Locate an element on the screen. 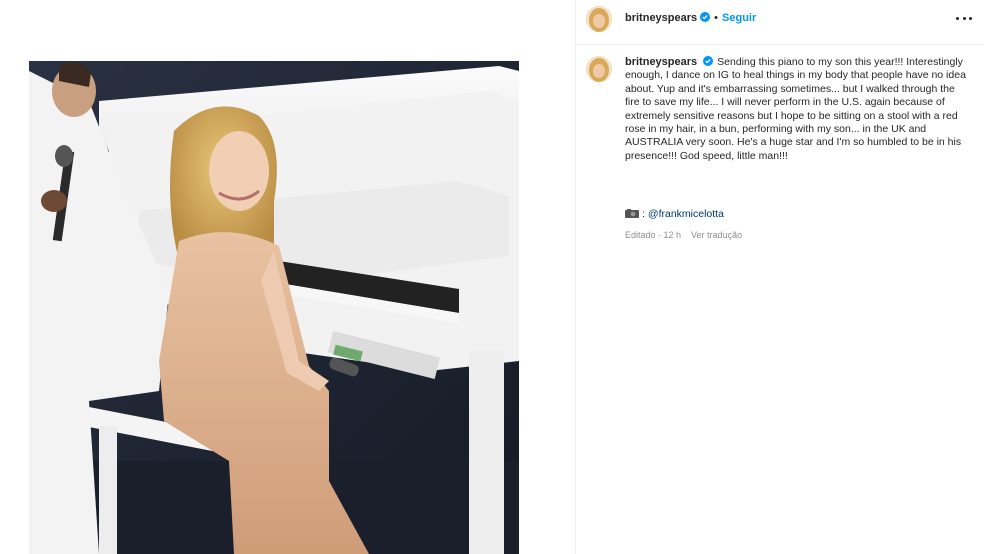  photo-credit: : @frankmicelotta is located at coordinates (674, 214).